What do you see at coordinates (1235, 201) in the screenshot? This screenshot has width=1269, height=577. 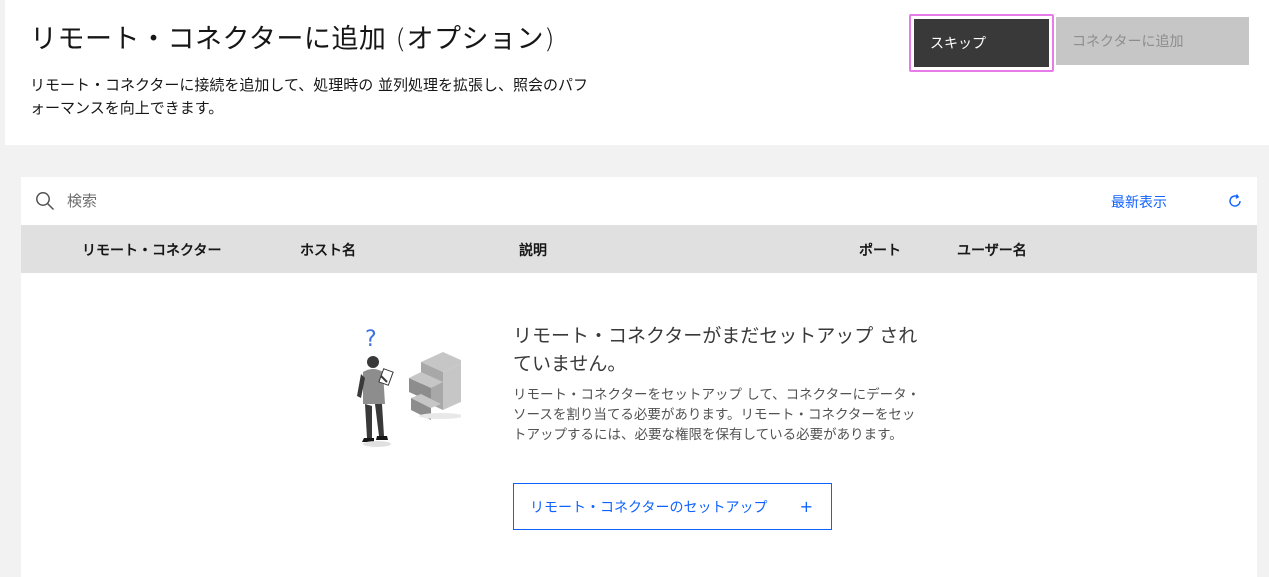 I see `refresh-icon` at bounding box center [1235, 201].